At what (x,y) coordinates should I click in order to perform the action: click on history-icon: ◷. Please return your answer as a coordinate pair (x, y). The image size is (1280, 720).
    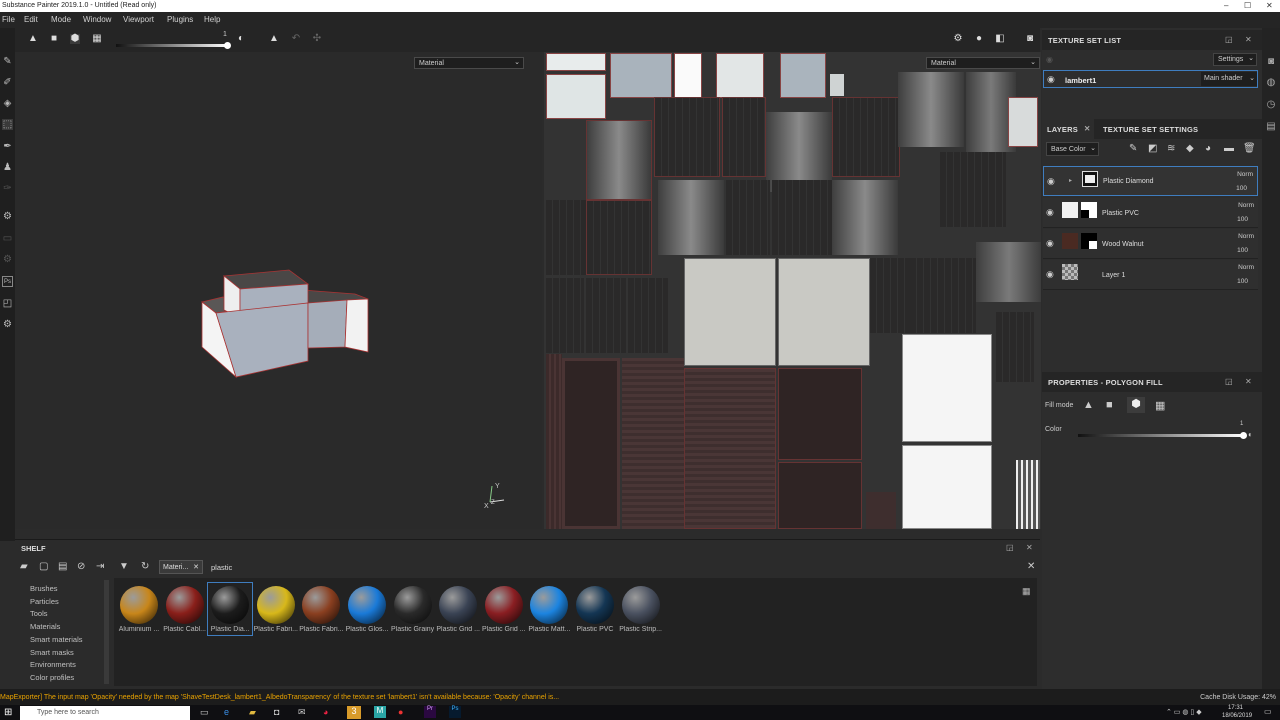
    Looking at the image, I should click on (1271, 104).